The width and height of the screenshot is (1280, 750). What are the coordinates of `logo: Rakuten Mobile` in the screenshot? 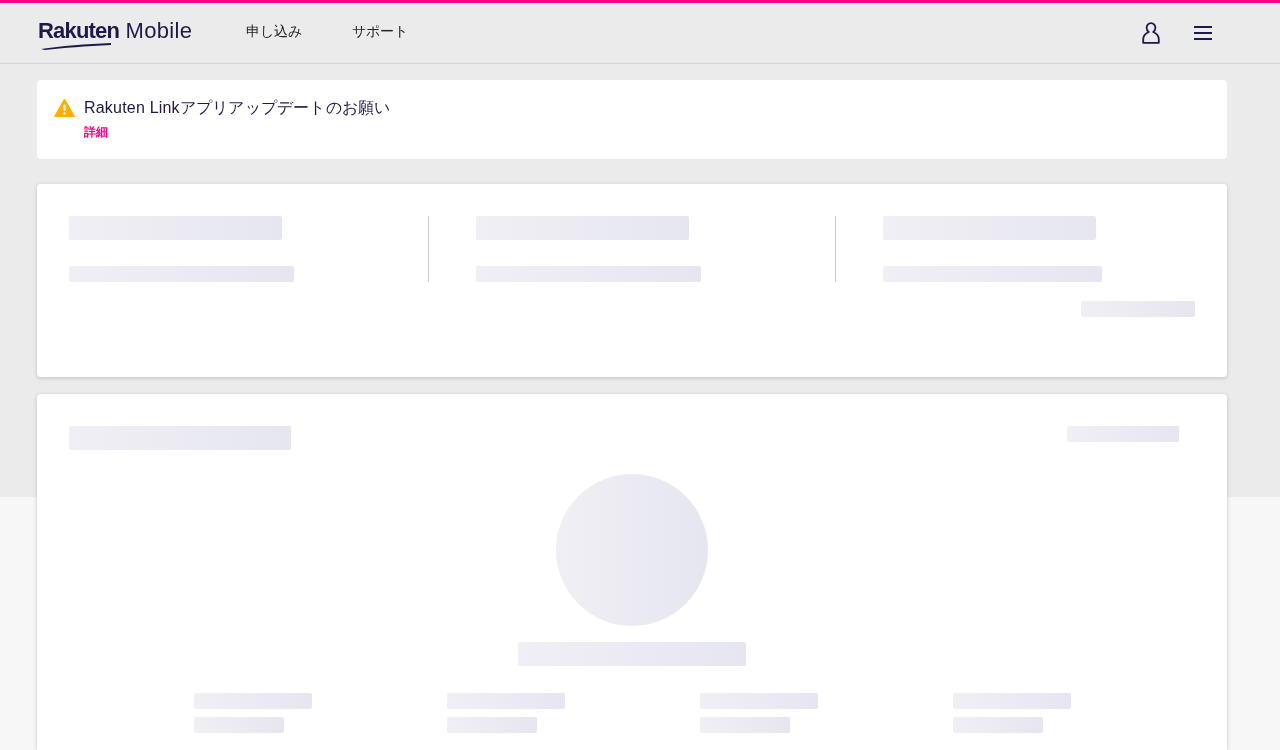 It's located at (115, 33).